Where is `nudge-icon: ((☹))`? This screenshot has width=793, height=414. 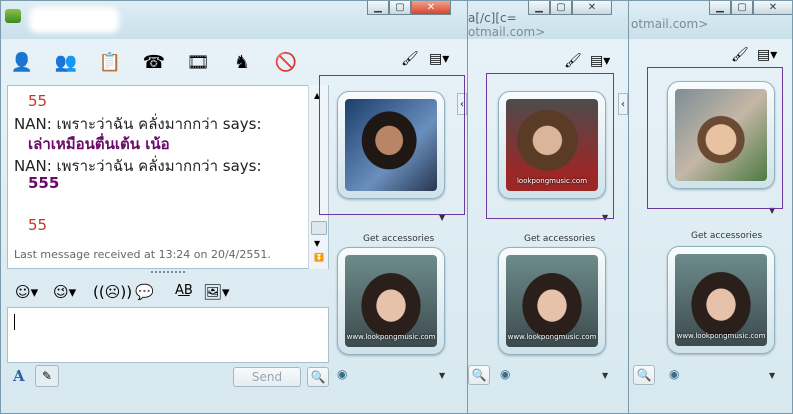 nudge-icon: ((☹)) is located at coordinates (112, 292).